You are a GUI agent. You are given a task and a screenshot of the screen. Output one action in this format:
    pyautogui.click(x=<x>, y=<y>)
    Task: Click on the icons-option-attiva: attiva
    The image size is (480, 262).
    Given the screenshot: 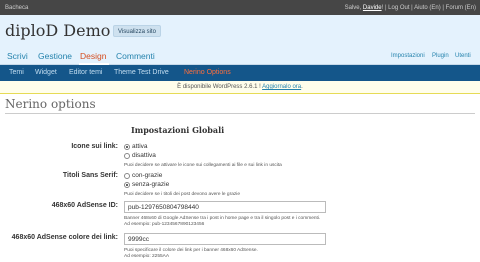 What is the action you would take?
    pyautogui.click(x=136, y=146)
    